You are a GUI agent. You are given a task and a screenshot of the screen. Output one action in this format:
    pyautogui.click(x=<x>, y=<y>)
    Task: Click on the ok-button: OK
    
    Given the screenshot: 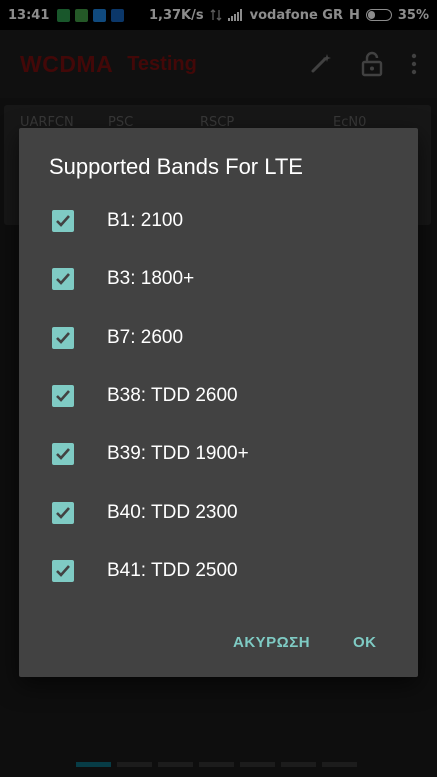 What is the action you would take?
    pyautogui.click(x=365, y=642)
    